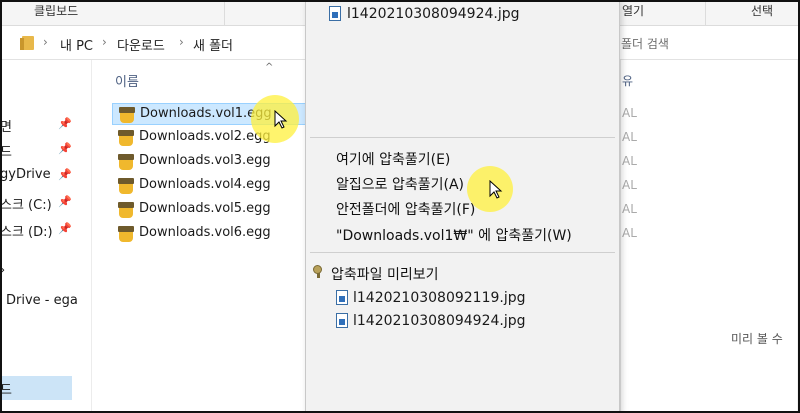 The width and height of the screenshot is (800, 413). What do you see at coordinates (620, 236) in the screenshot?
I see `preview-pane-divider` at bounding box center [620, 236].